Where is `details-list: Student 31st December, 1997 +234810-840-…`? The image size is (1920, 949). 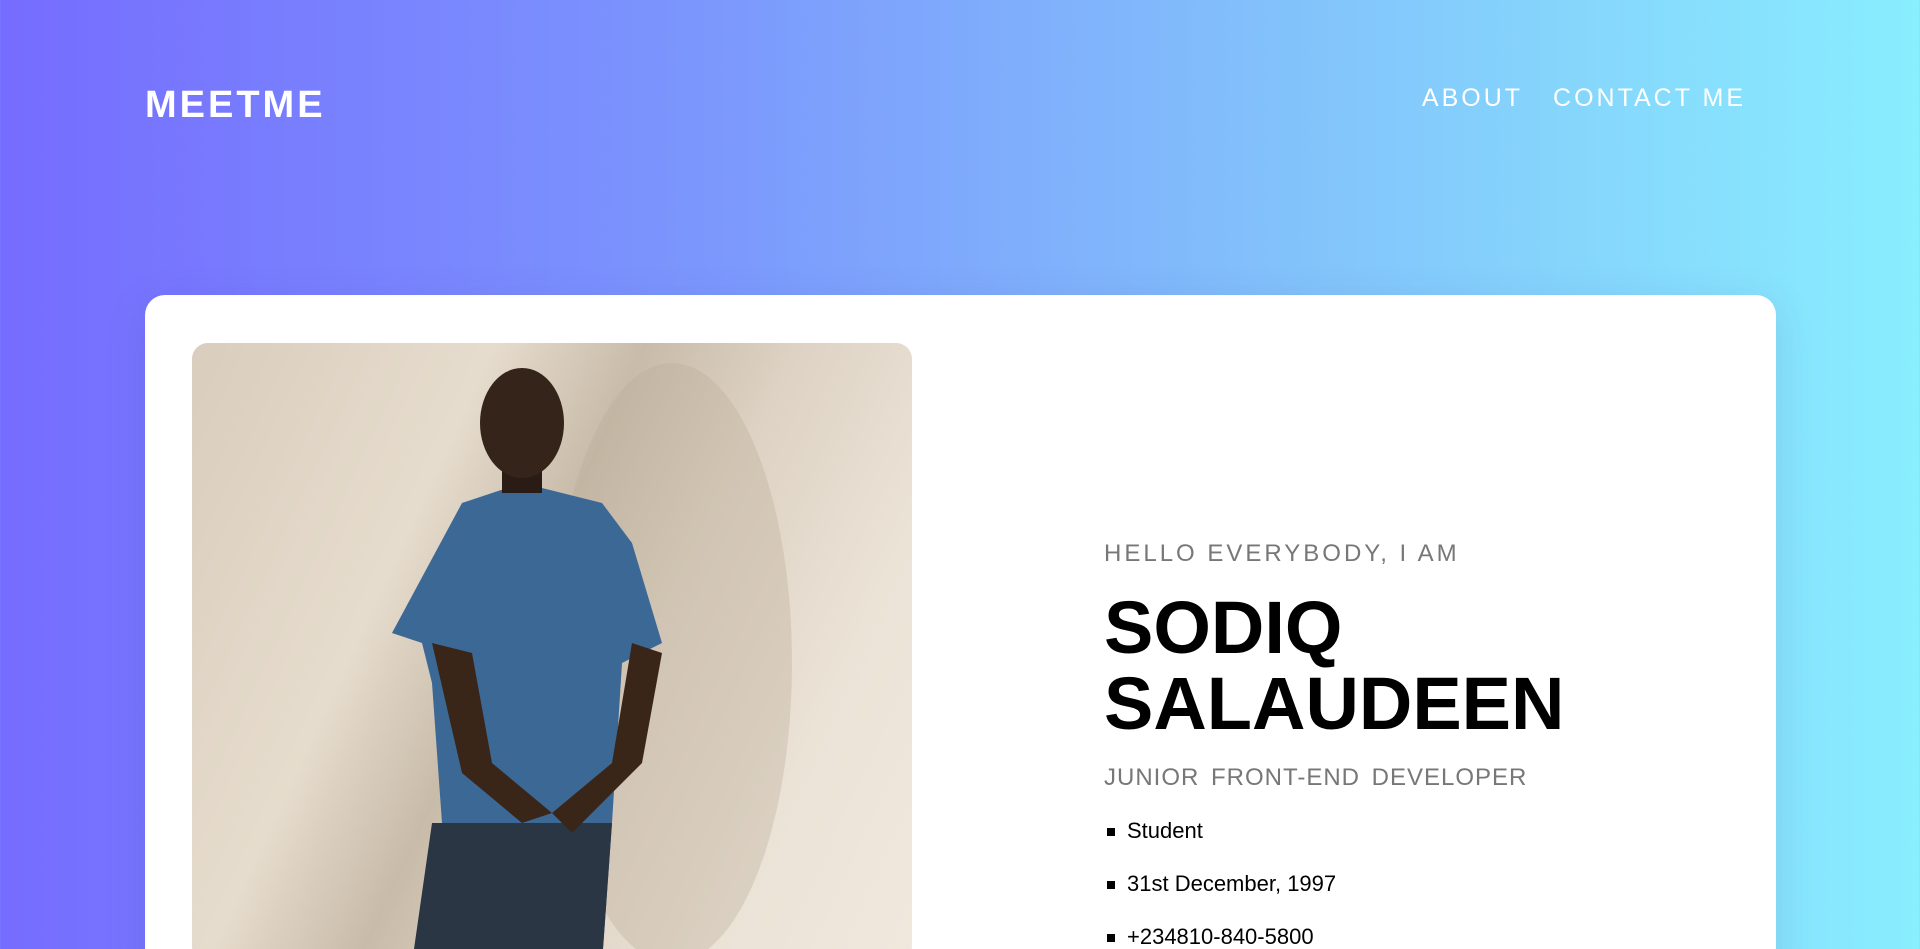
details-list: Student 31st December, 1997 +234810-840-… is located at coordinates (1334, 883).